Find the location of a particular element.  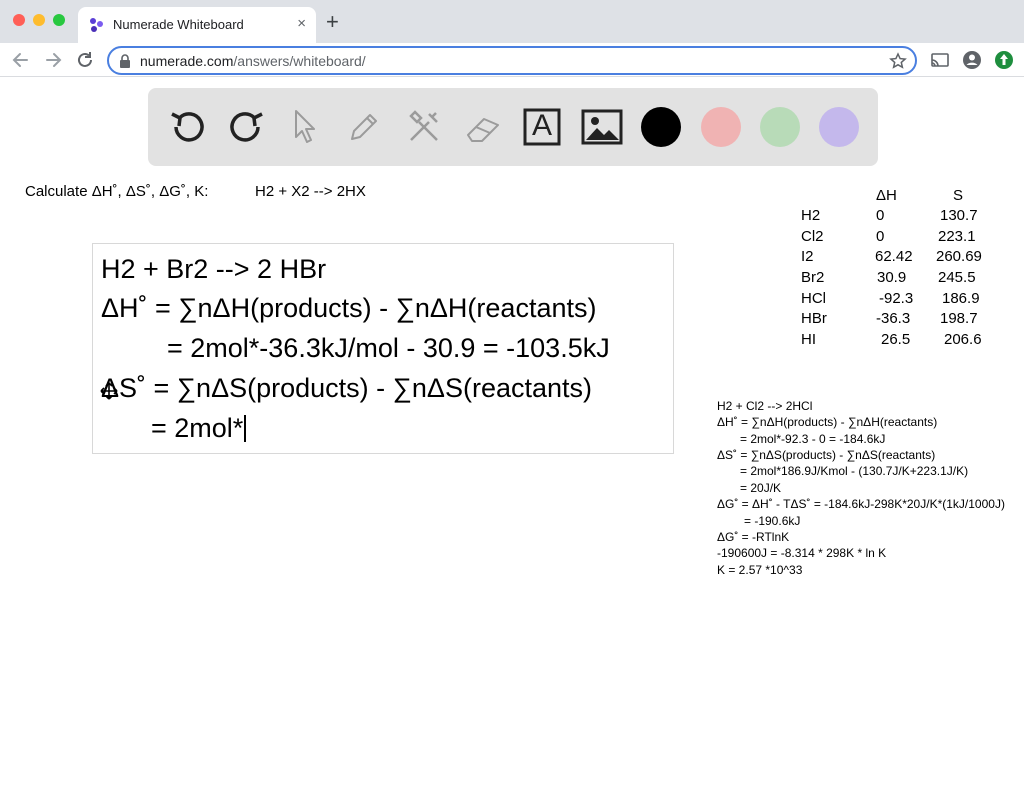

editor-line-1: H2 + Br2 --> 2 HBr is located at coordinates (214, 269).